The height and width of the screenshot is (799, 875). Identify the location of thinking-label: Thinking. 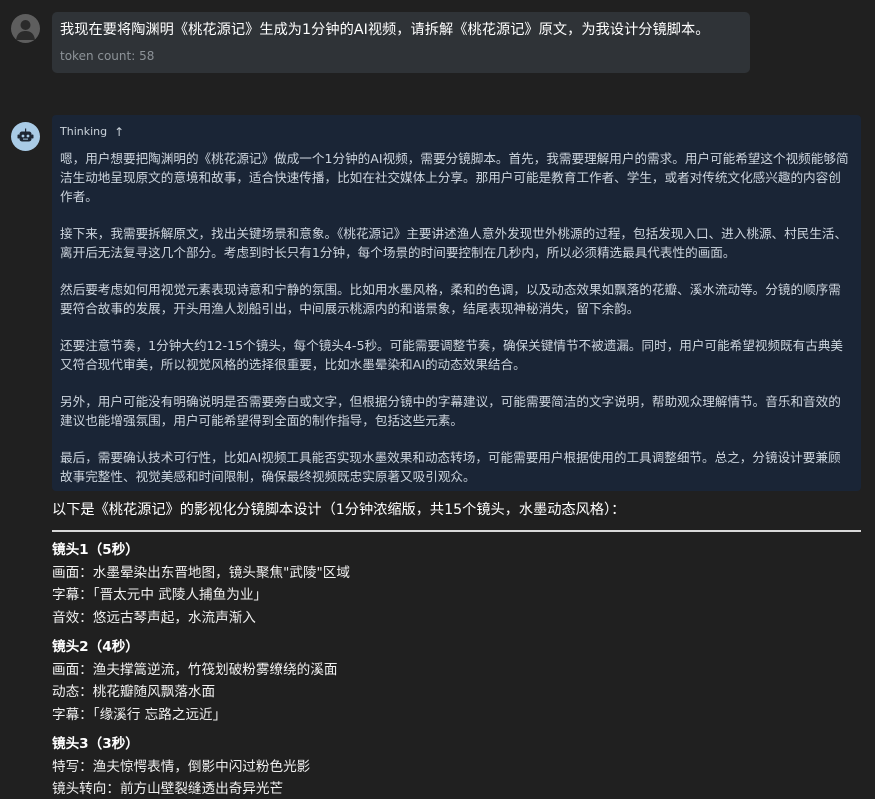
(84, 131).